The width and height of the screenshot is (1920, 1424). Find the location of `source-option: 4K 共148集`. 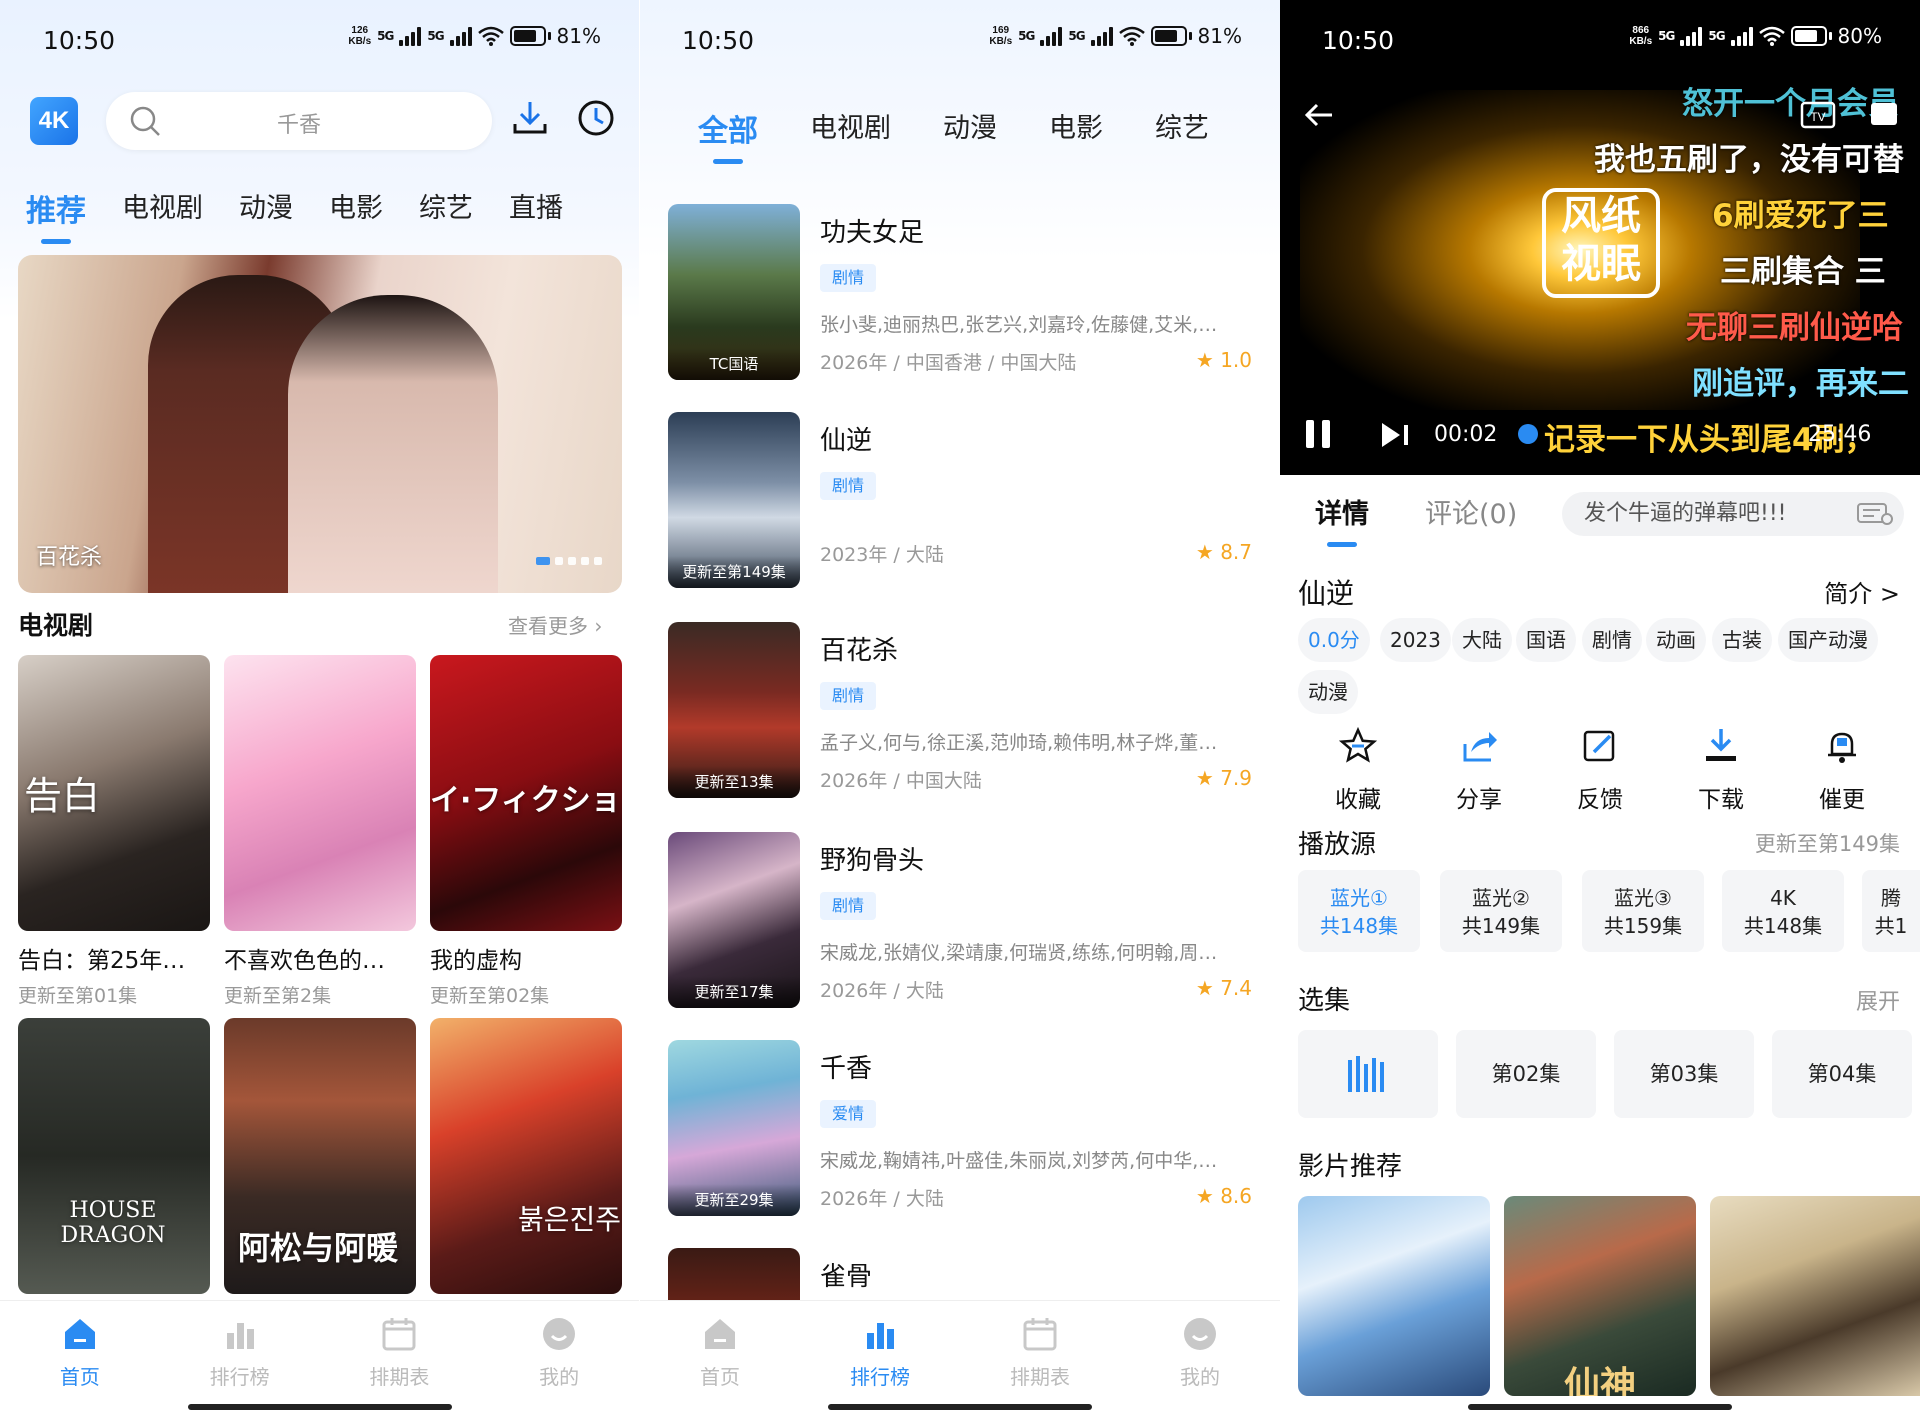

source-option: 4K 共148集 is located at coordinates (1783, 911).